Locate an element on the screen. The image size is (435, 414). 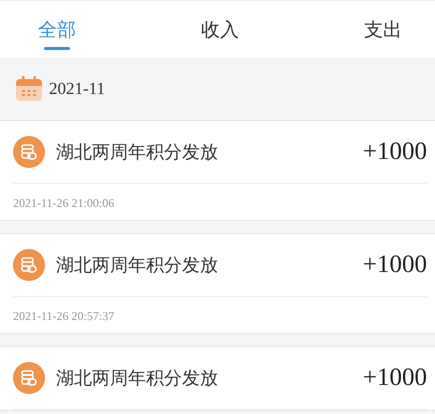
record-time: 2021-11-26 20:57:37 is located at coordinates (64, 316).